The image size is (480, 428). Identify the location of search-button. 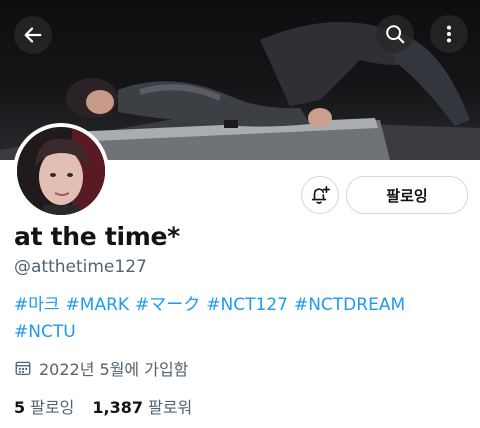
(395, 34).